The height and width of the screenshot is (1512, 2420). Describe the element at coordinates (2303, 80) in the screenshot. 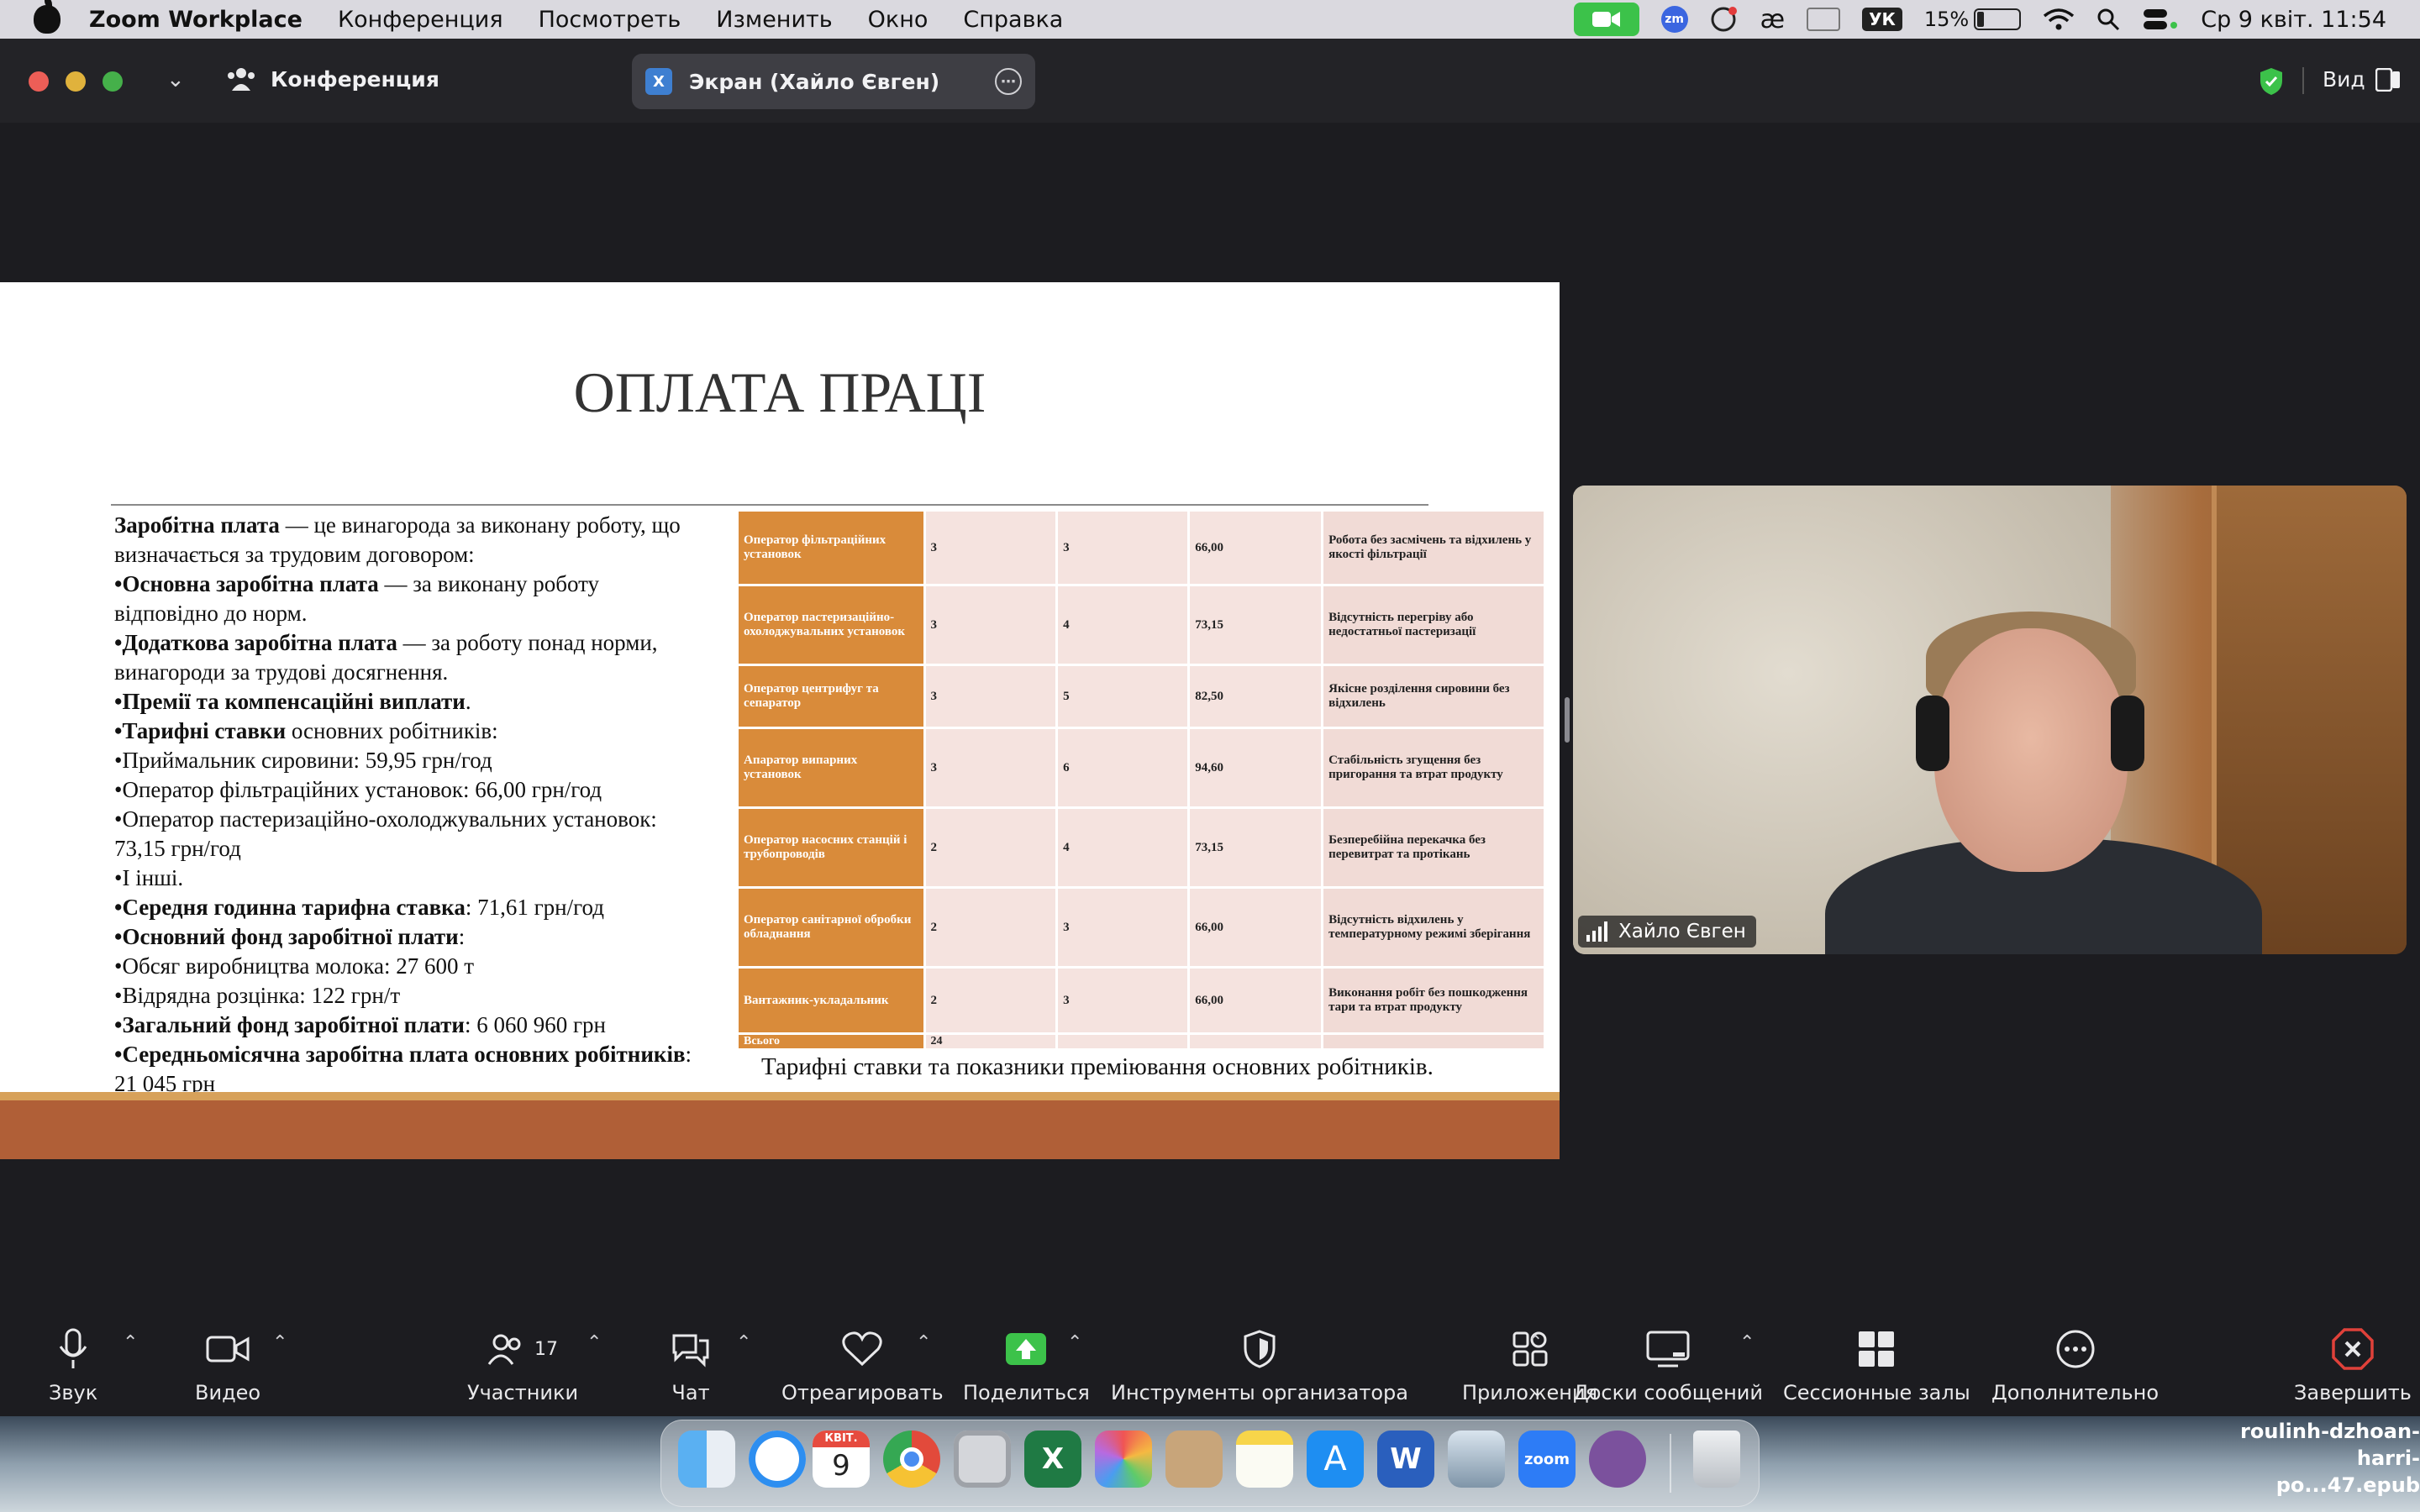

I see `view-divider` at that location.